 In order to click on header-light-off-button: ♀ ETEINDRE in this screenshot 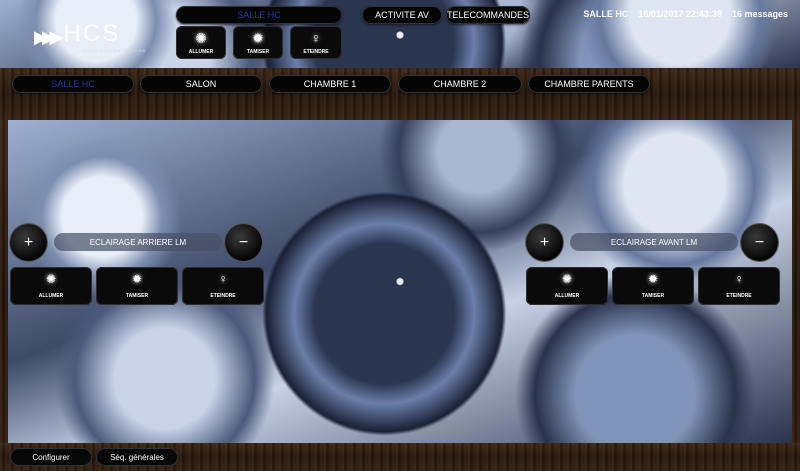, I will do `click(316, 42)`.